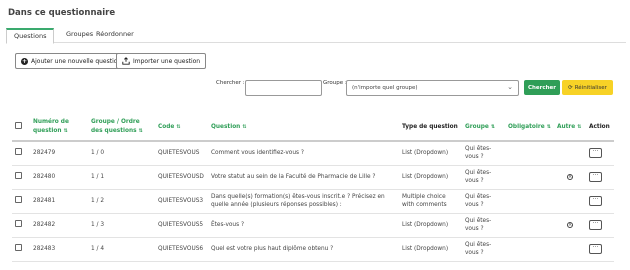 Image resolution: width=630 pixels, height=270 pixels. What do you see at coordinates (79, 34) in the screenshot?
I see `tab-groupes: Groupes` at bounding box center [79, 34].